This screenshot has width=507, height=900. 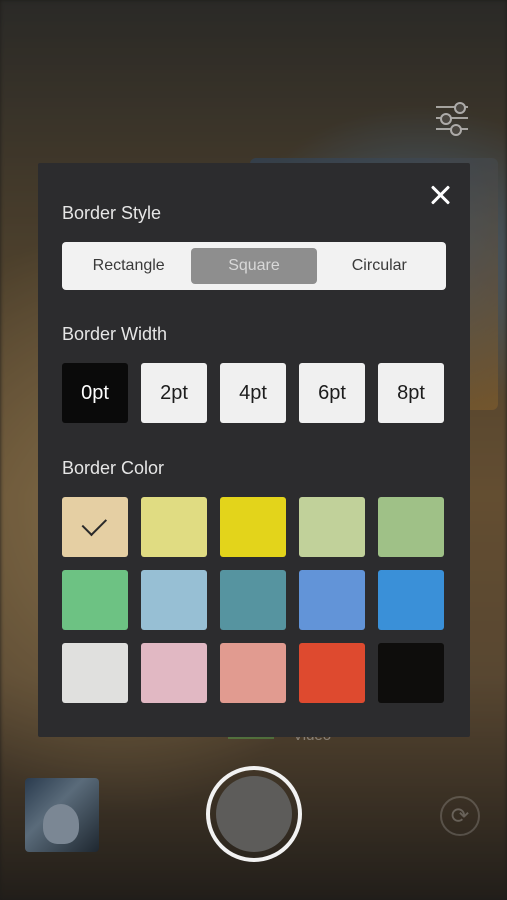 What do you see at coordinates (128, 266) in the screenshot?
I see `border-style-rectangle: Rectangle` at bounding box center [128, 266].